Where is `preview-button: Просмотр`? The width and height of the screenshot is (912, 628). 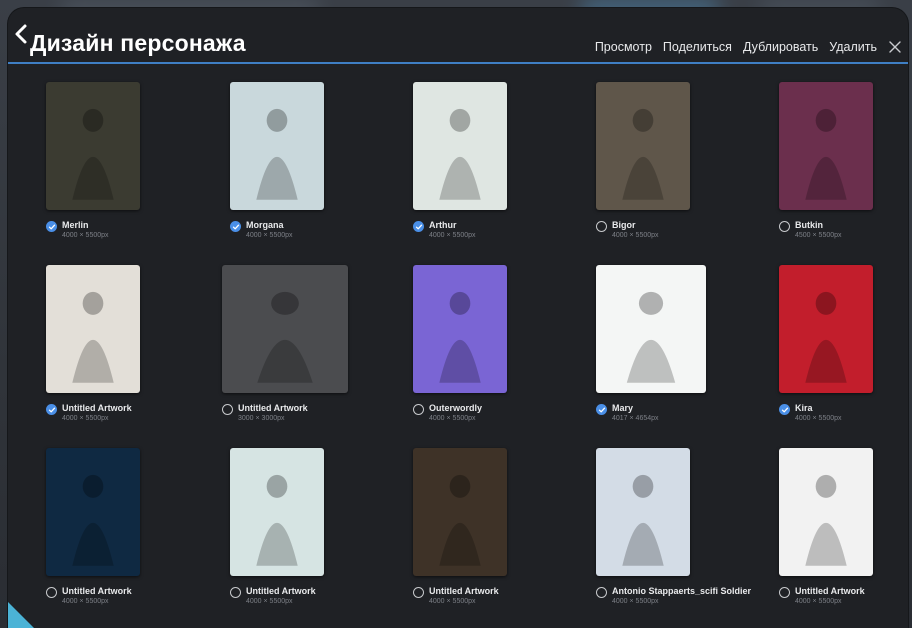
preview-button: Просмотр is located at coordinates (623, 47).